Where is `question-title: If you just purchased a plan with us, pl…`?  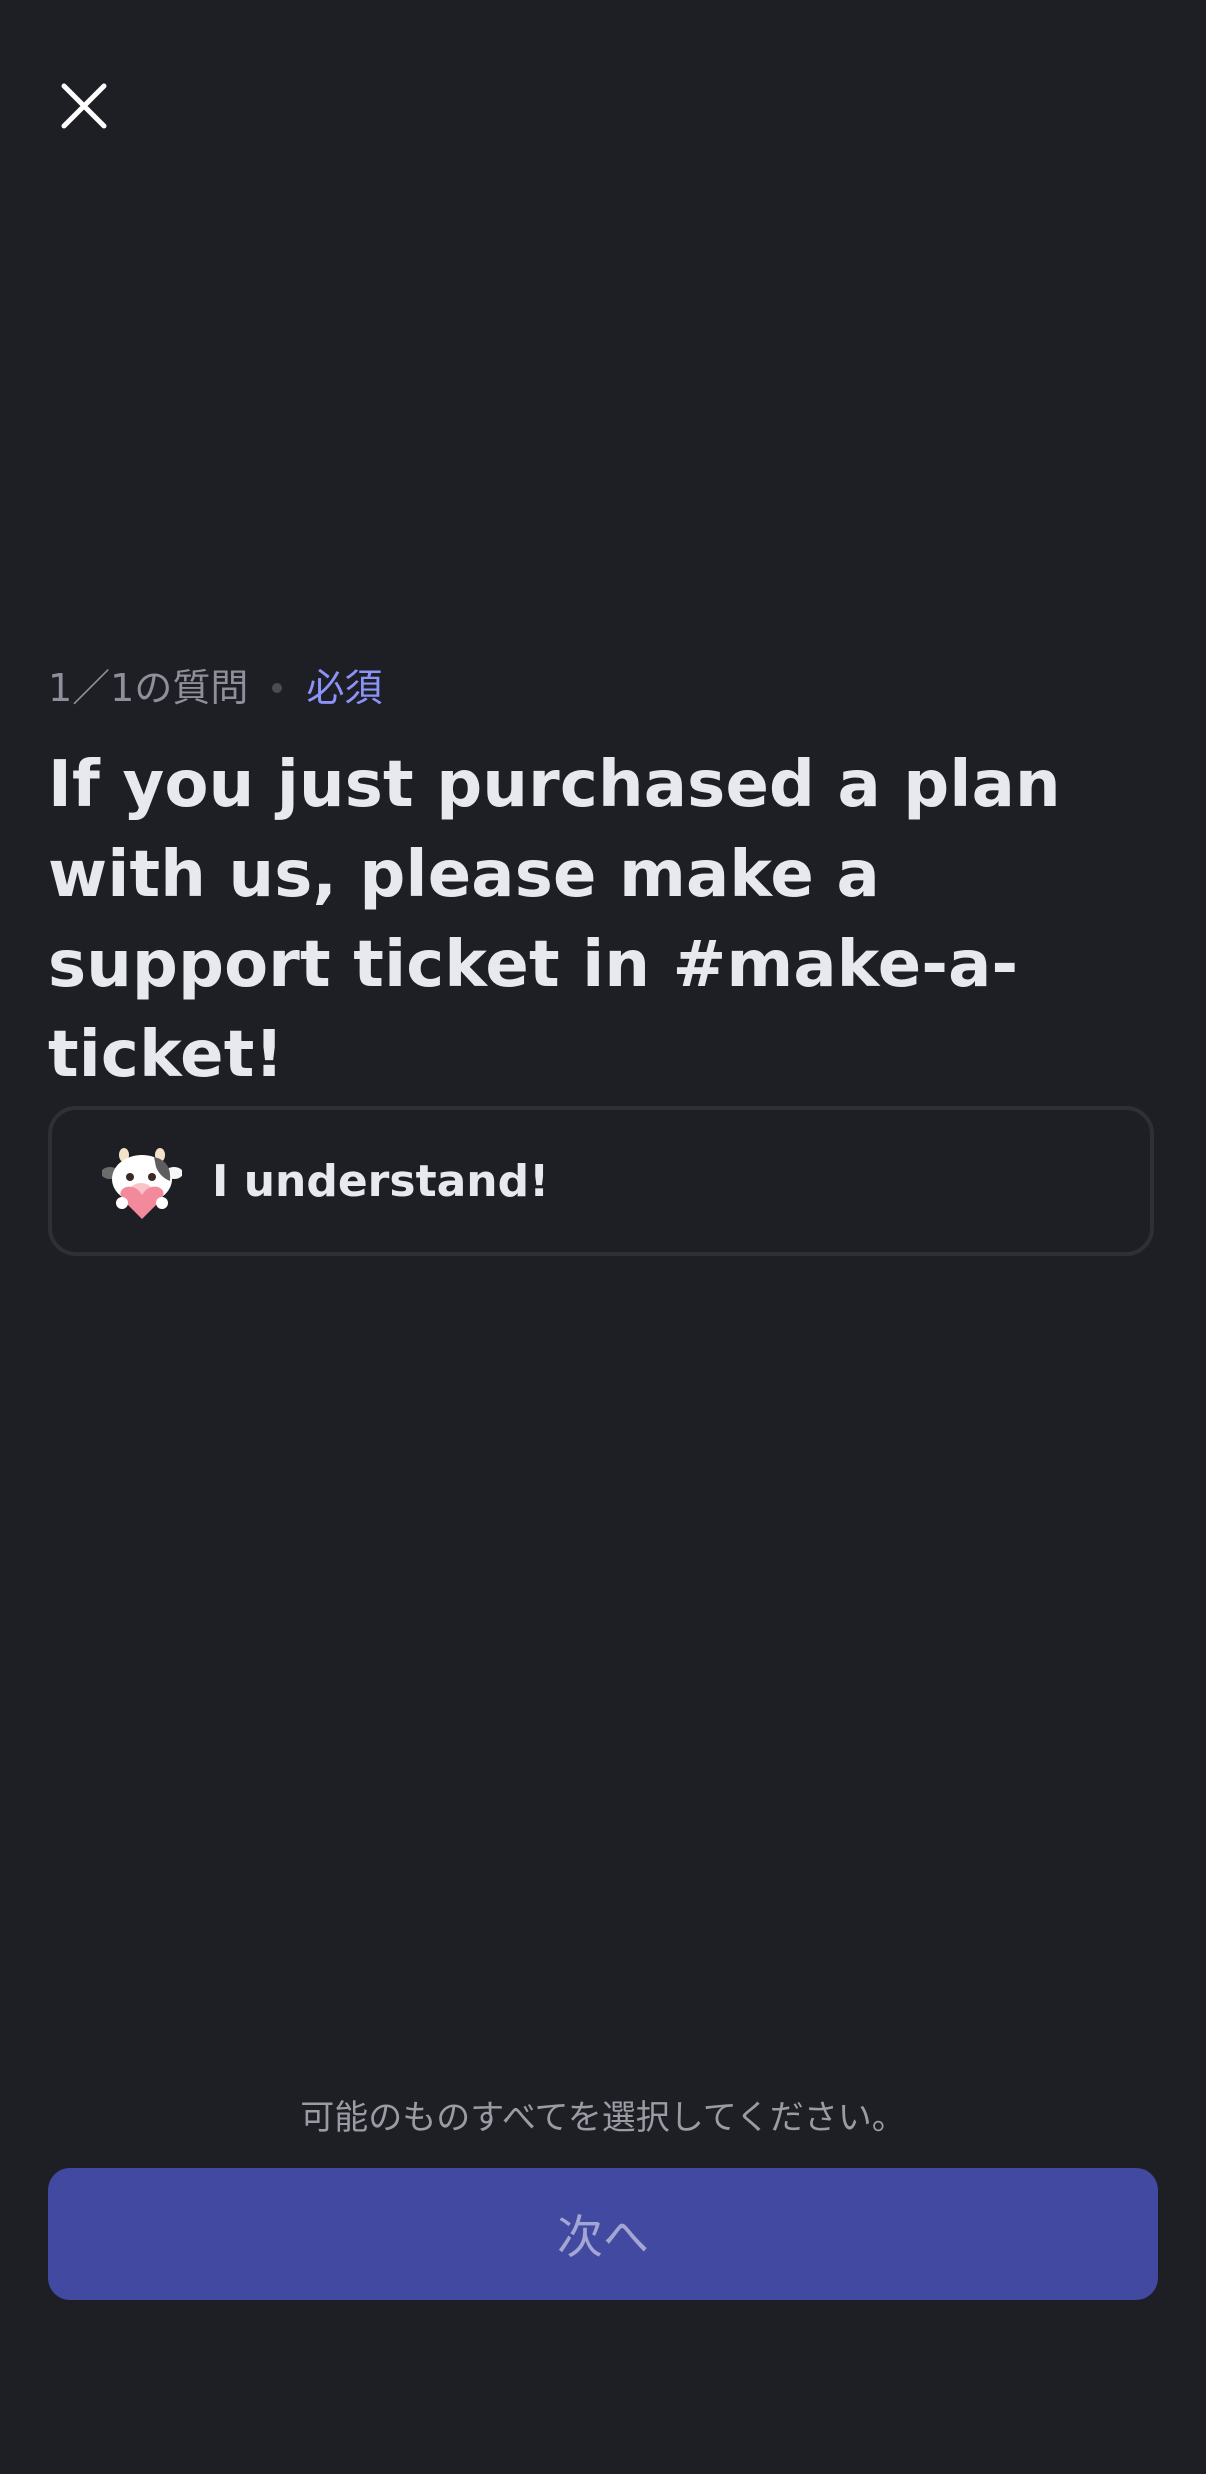
question-title: If you just purchased a plan with us, pl… is located at coordinates (554, 920).